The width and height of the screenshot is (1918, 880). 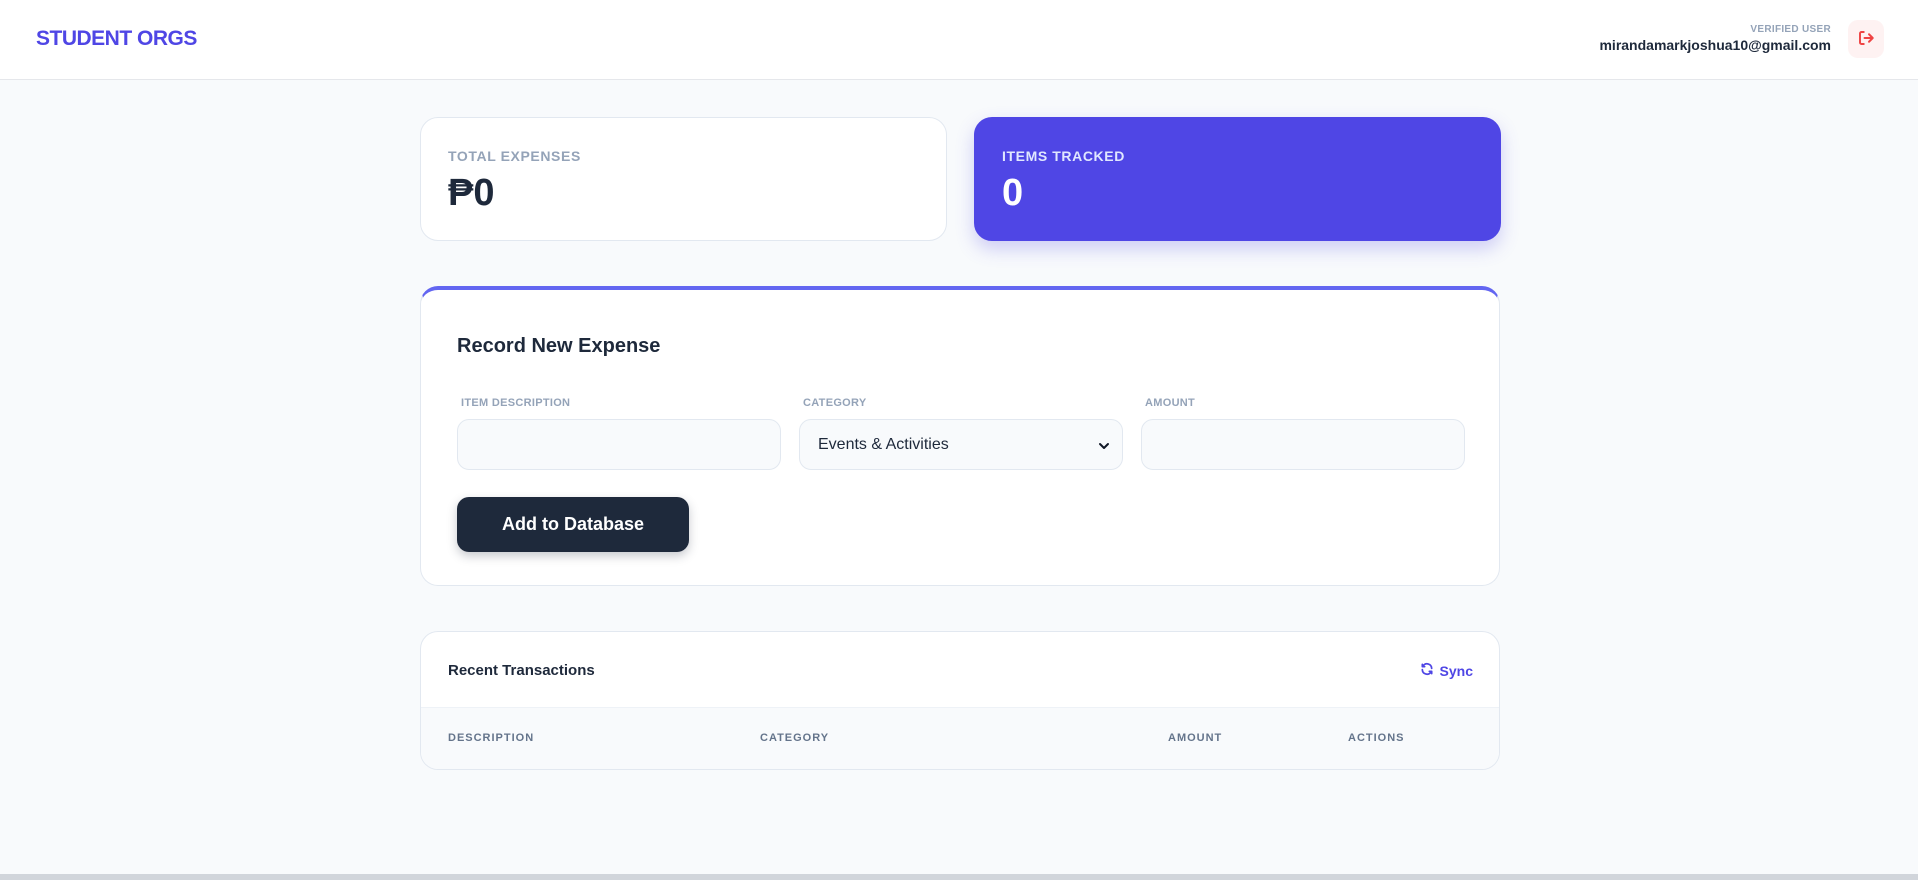 I want to click on refresh-icon, so click(x=1427, y=670).